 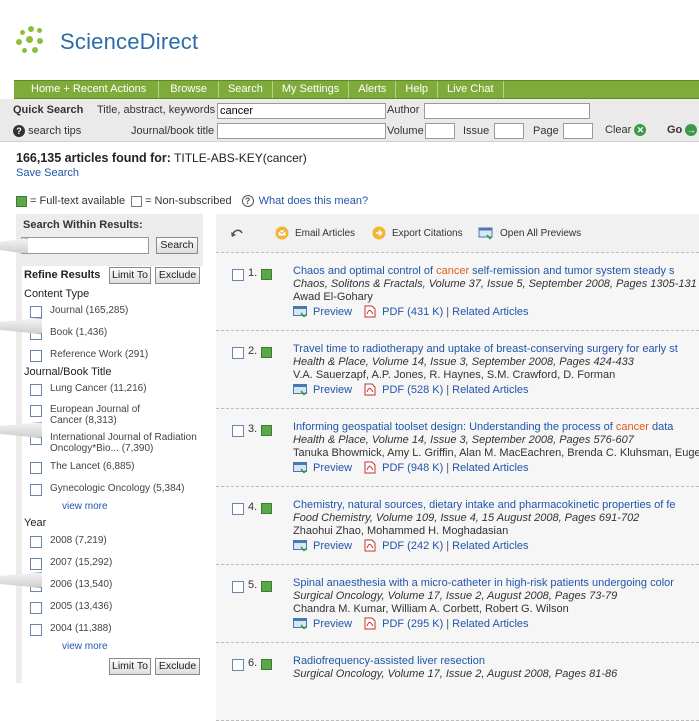 What do you see at coordinates (640, 130) in the screenshot?
I see `clear-x-icon: ✕` at bounding box center [640, 130].